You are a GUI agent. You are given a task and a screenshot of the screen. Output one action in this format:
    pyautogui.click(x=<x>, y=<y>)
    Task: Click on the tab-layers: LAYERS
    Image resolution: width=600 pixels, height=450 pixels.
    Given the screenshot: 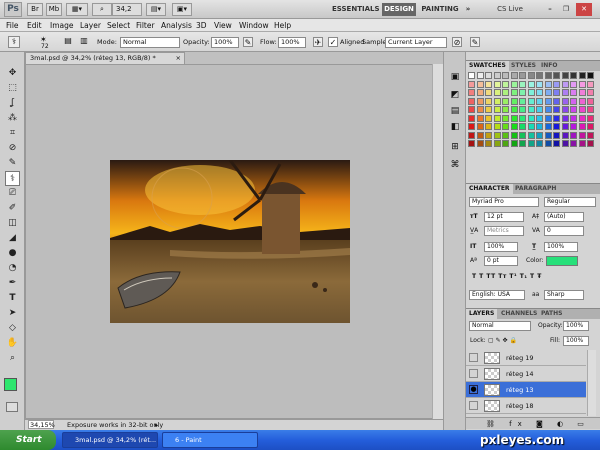 What is the action you would take?
    pyautogui.click(x=482, y=314)
    